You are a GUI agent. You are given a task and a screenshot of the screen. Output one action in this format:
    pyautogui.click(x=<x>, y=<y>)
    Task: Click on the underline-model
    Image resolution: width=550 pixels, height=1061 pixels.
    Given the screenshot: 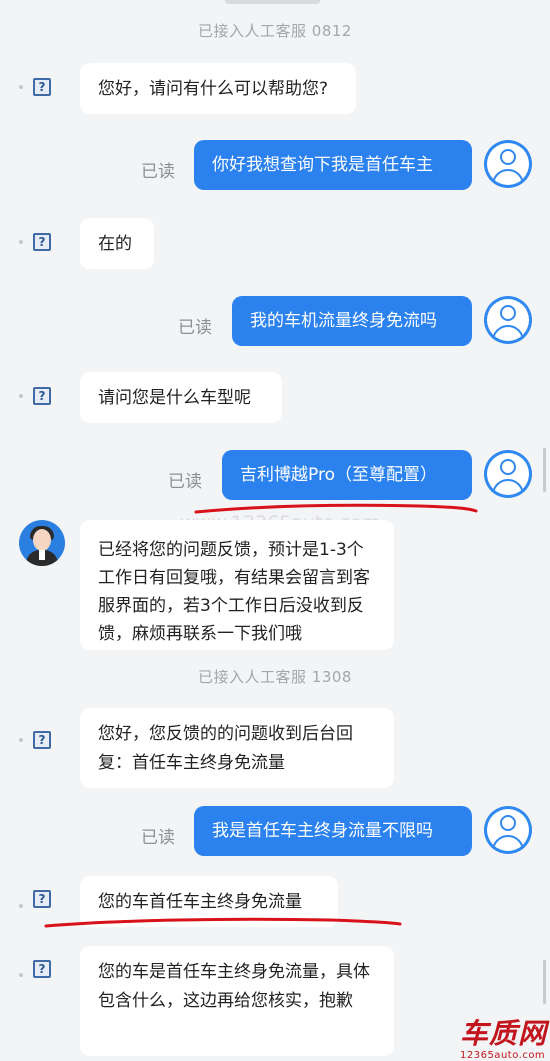 What is the action you would take?
    pyautogui.click(x=336, y=508)
    